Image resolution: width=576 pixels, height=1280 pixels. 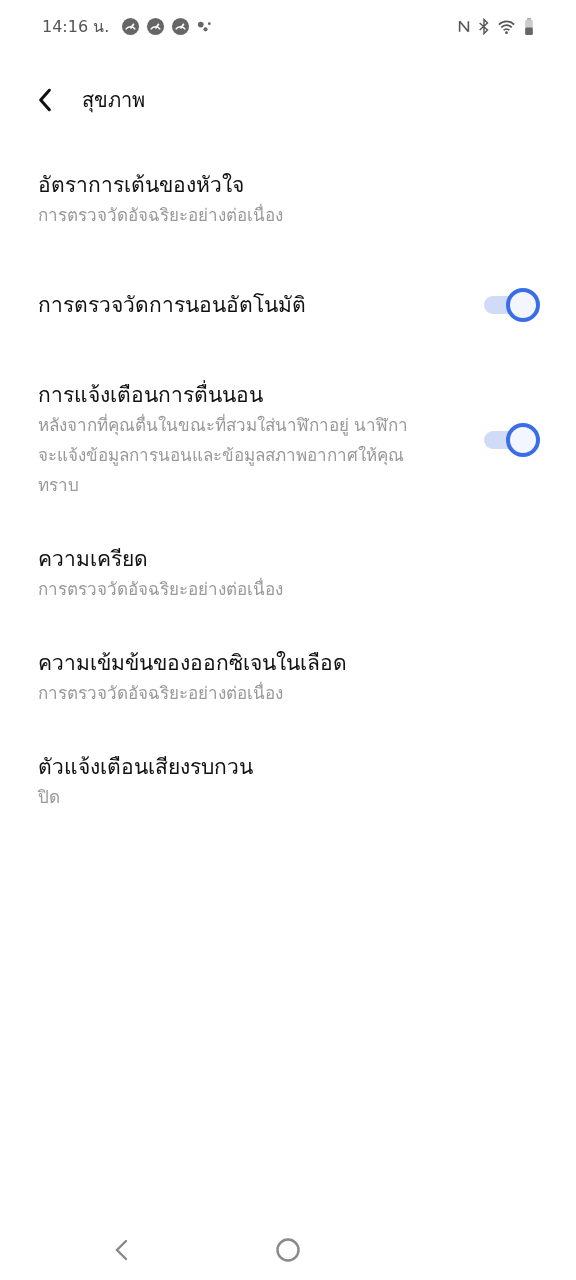 What do you see at coordinates (288, 1250) in the screenshot?
I see `home-nav-icon` at bounding box center [288, 1250].